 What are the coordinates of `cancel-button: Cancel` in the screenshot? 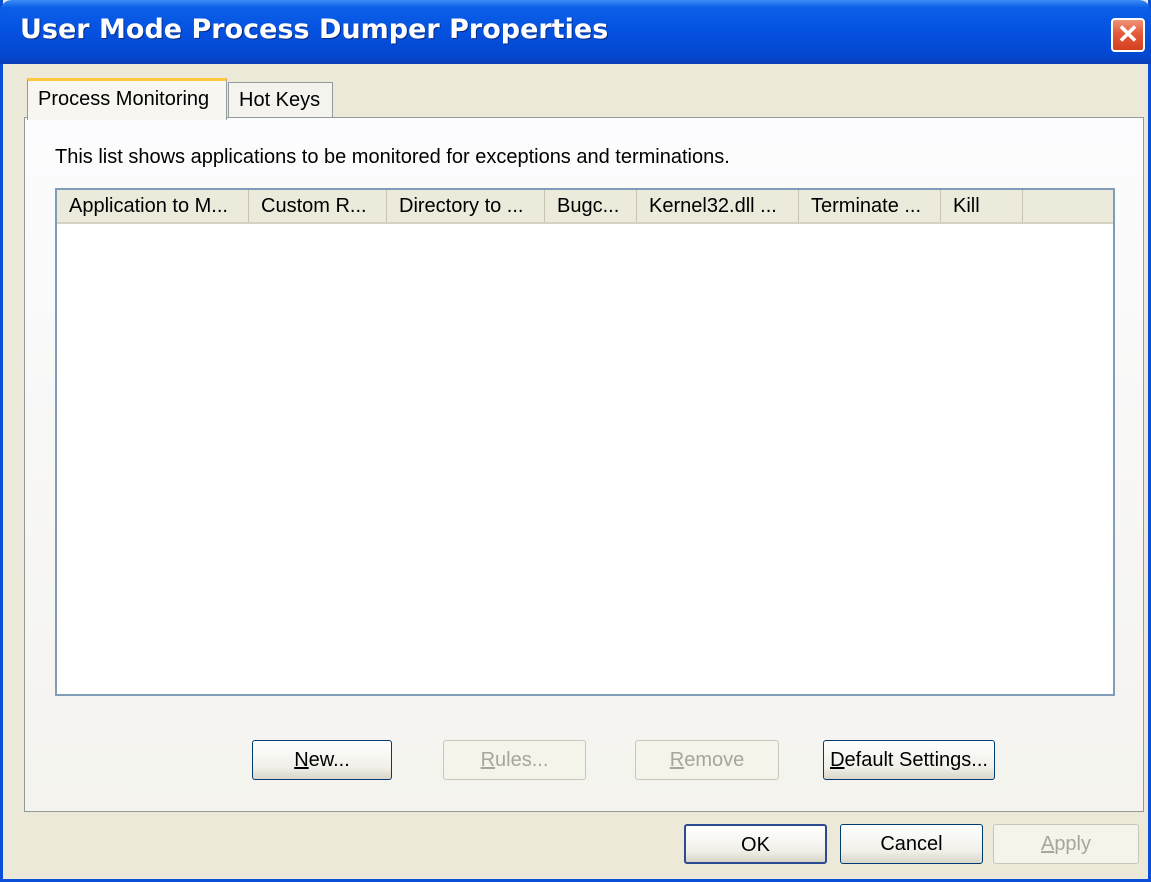 It's located at (911, 844).